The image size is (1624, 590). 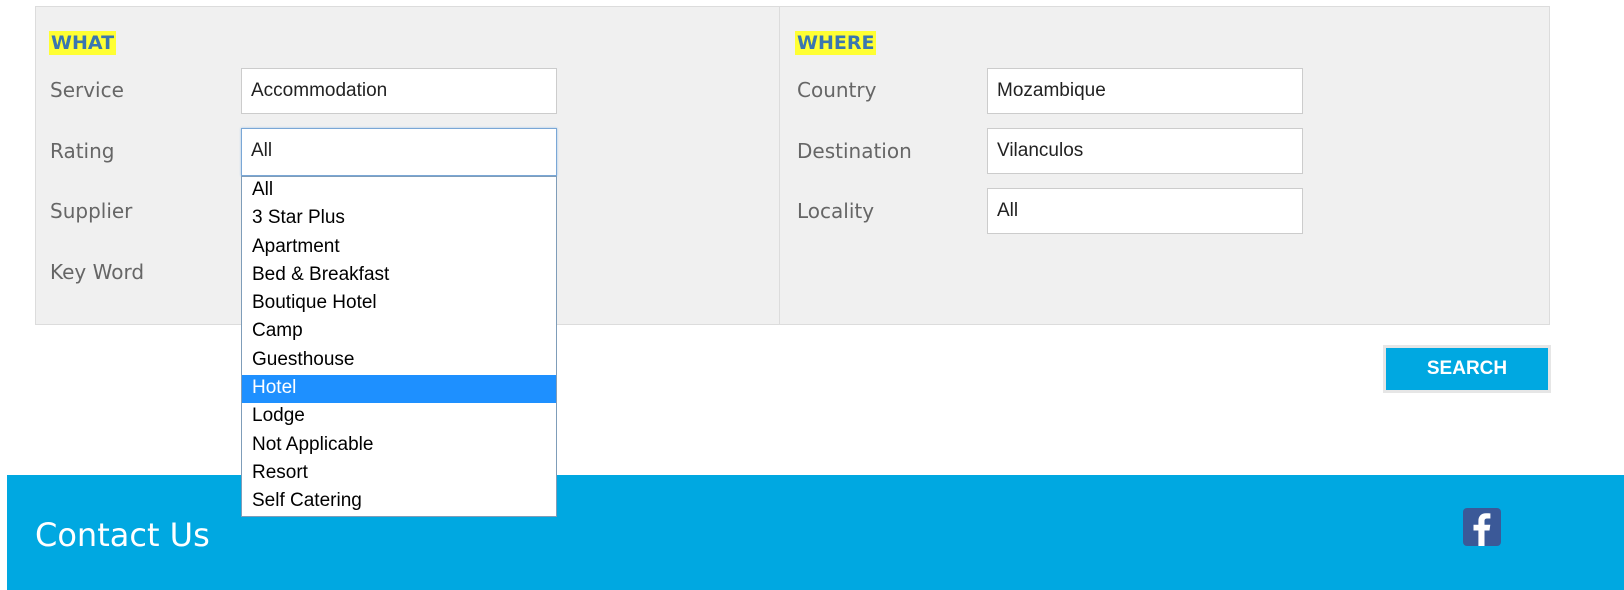 I want to click on destination-label: Destination, so click(x=854, y=151).